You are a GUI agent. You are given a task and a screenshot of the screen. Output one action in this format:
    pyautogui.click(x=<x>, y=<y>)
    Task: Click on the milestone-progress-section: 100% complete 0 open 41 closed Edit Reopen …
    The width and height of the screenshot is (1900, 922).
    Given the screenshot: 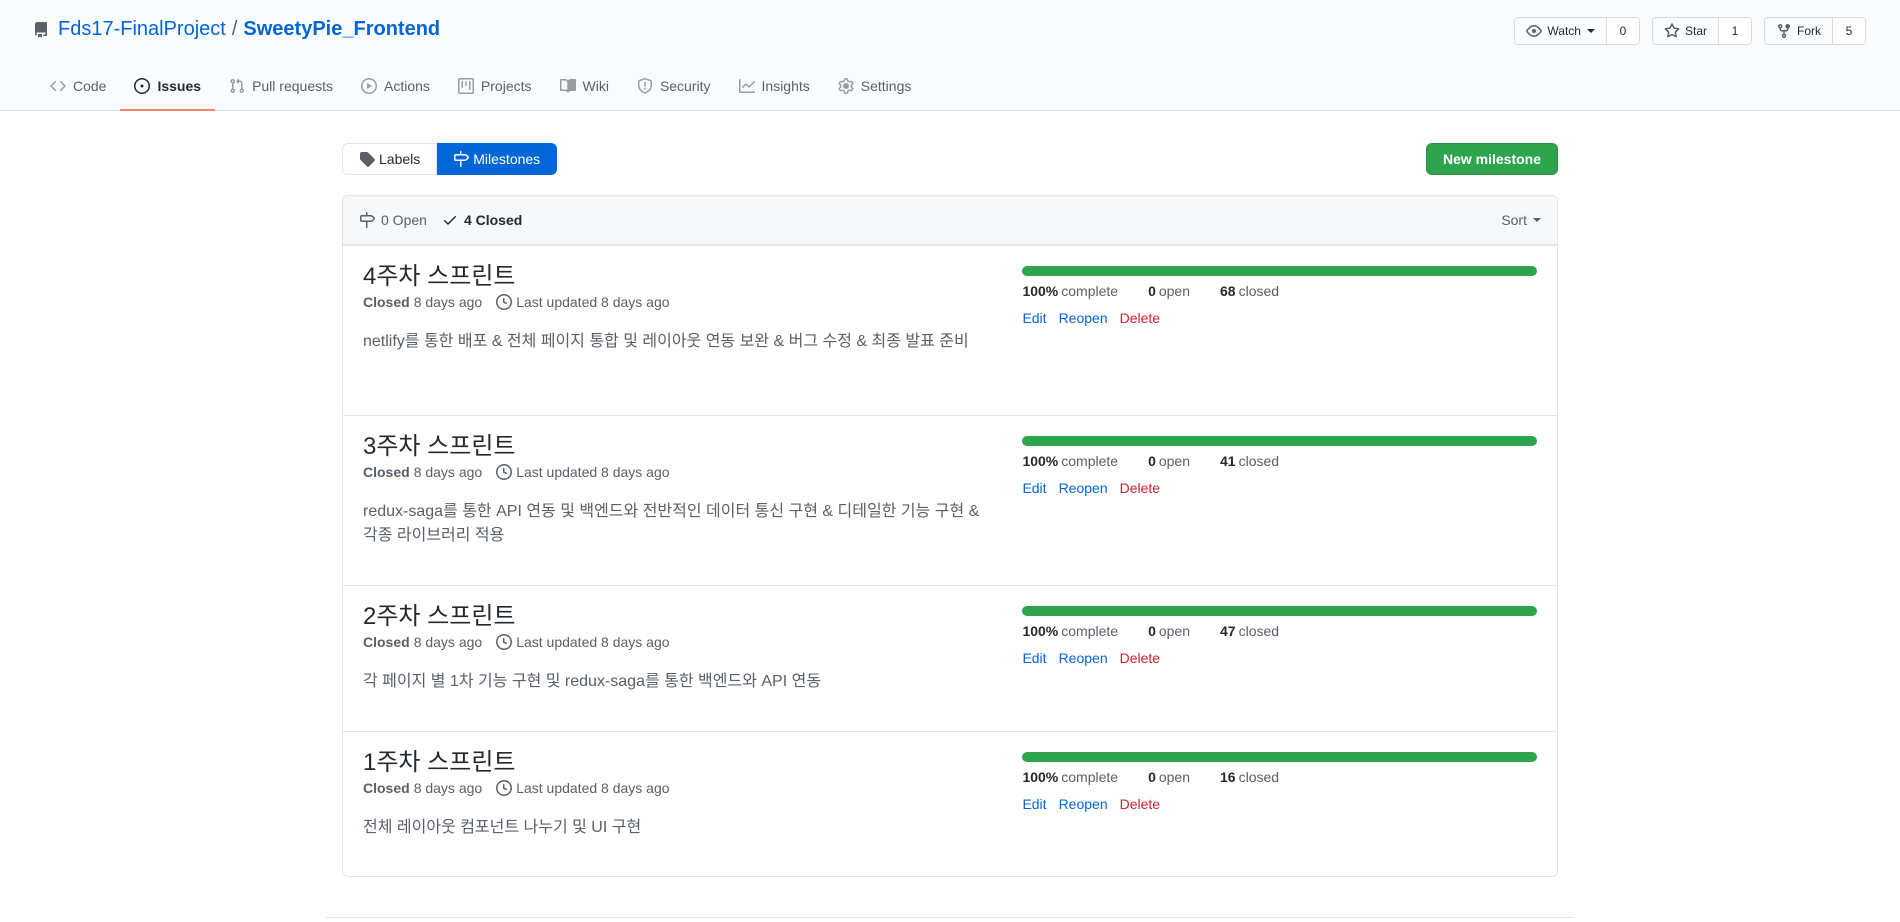 What is the action you would take?
    pyautogui.click(x=1279, y=508)
    